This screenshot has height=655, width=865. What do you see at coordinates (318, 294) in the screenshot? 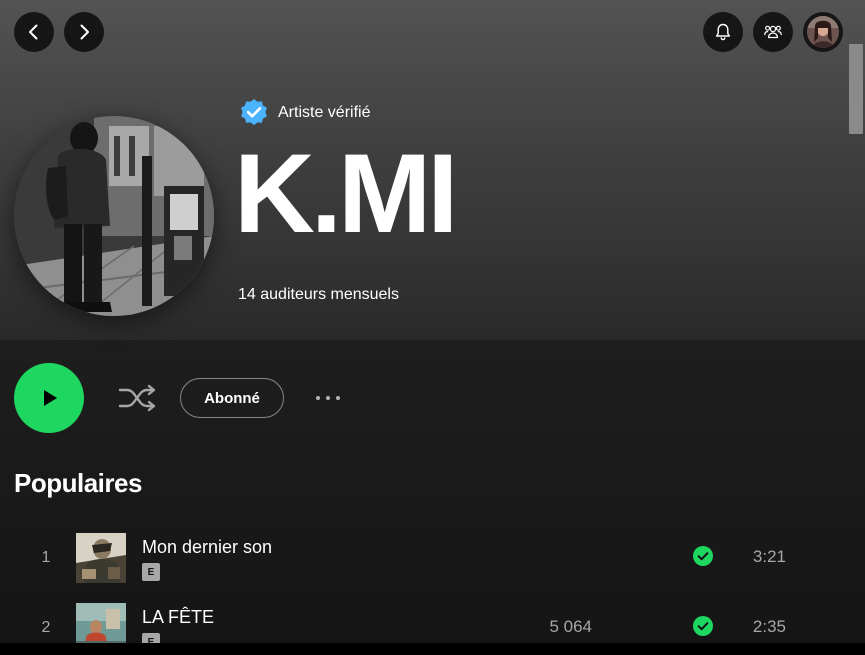
I see `monthly-listeners: 14 auditeurs mensuels` at bounding box center [318, 294].